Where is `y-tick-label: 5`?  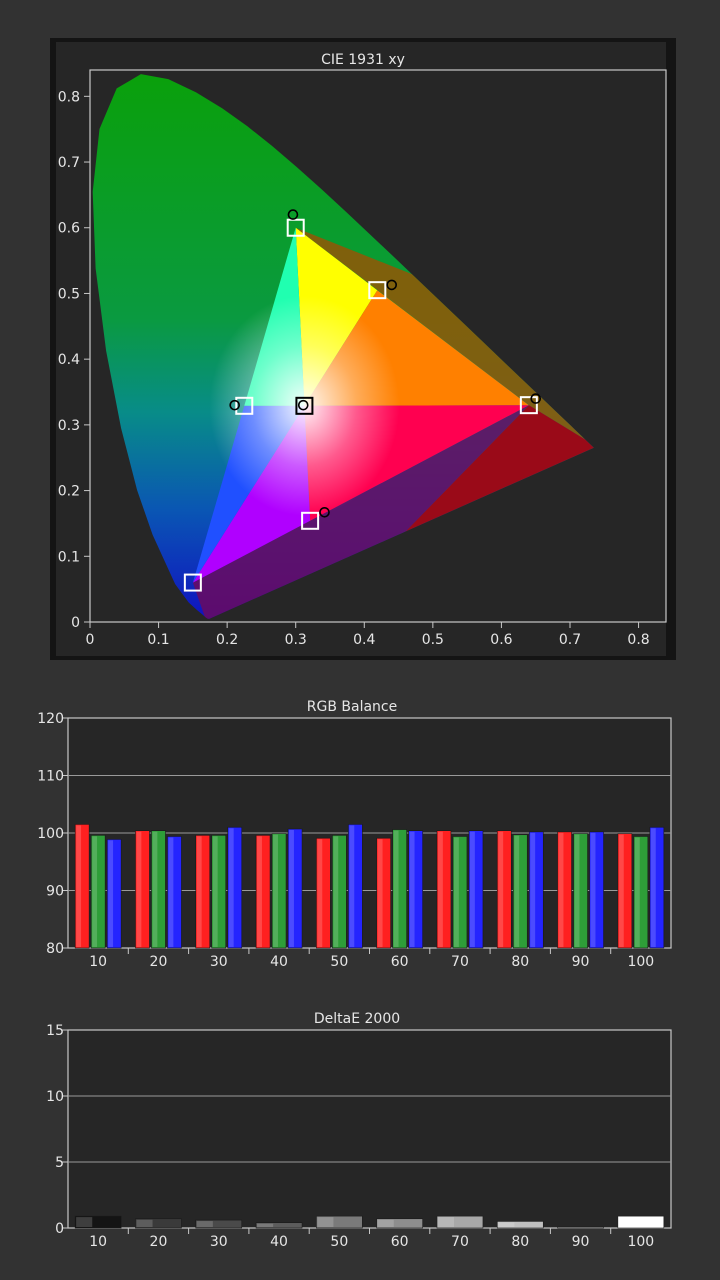
y-tick-label: 5 is located at coordinates (59, 1163).